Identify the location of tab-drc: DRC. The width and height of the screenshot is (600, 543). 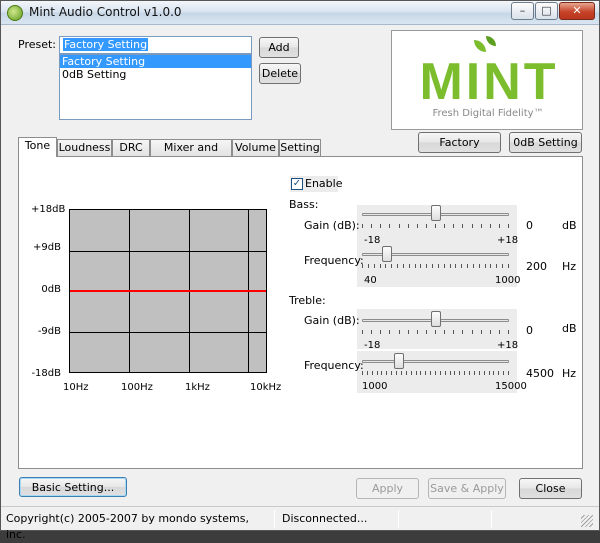
(131, 147).